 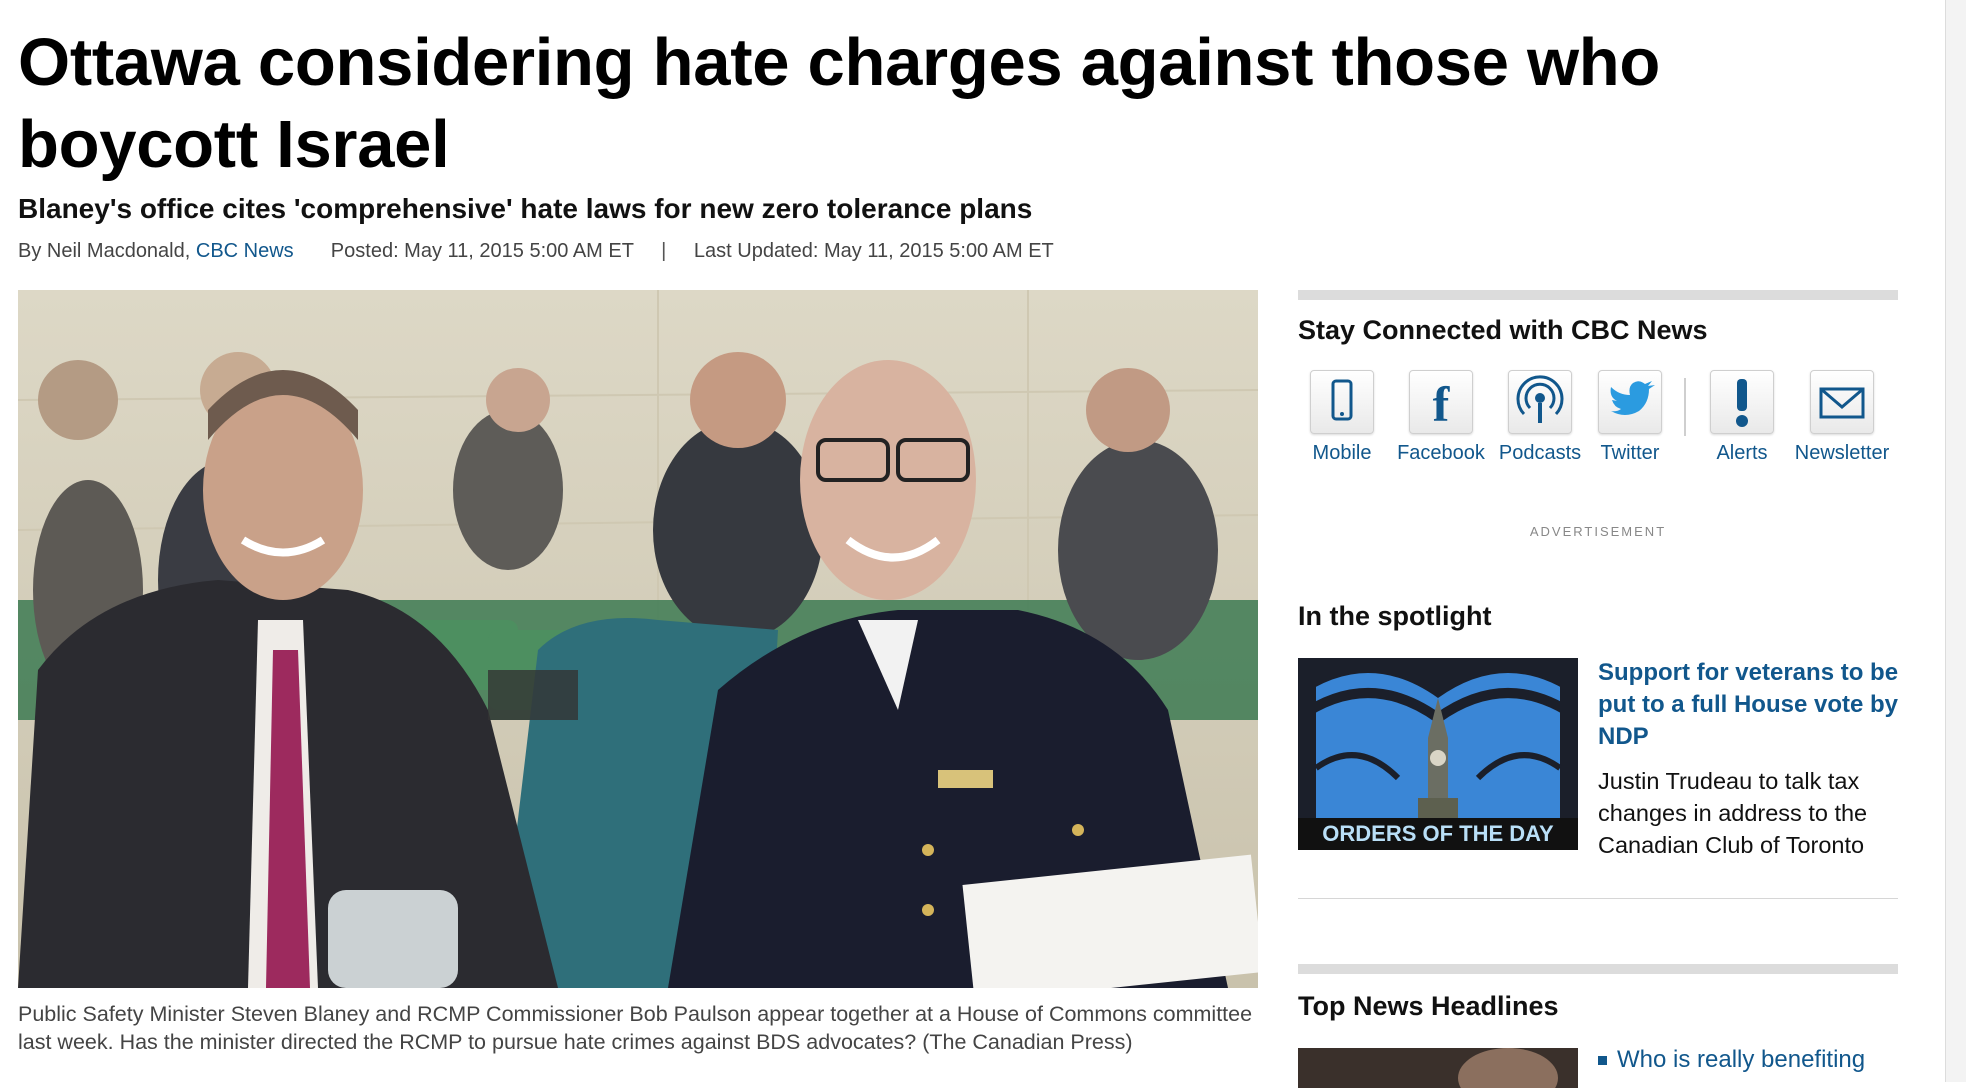 What do you see at coordinates (1598, 898) in the screenshot?
I see `sidebar-divider` at bounding box center [1598, 898].